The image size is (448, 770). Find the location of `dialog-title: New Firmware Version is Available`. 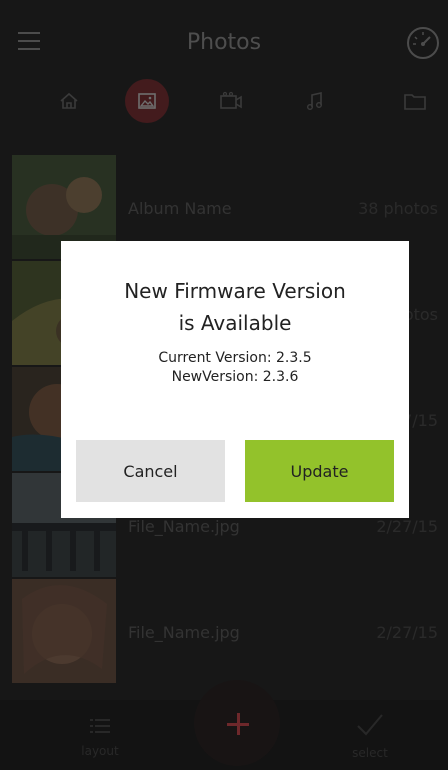

dialog-title: New Firmware Version is Available is located at coordinates (235, 307).